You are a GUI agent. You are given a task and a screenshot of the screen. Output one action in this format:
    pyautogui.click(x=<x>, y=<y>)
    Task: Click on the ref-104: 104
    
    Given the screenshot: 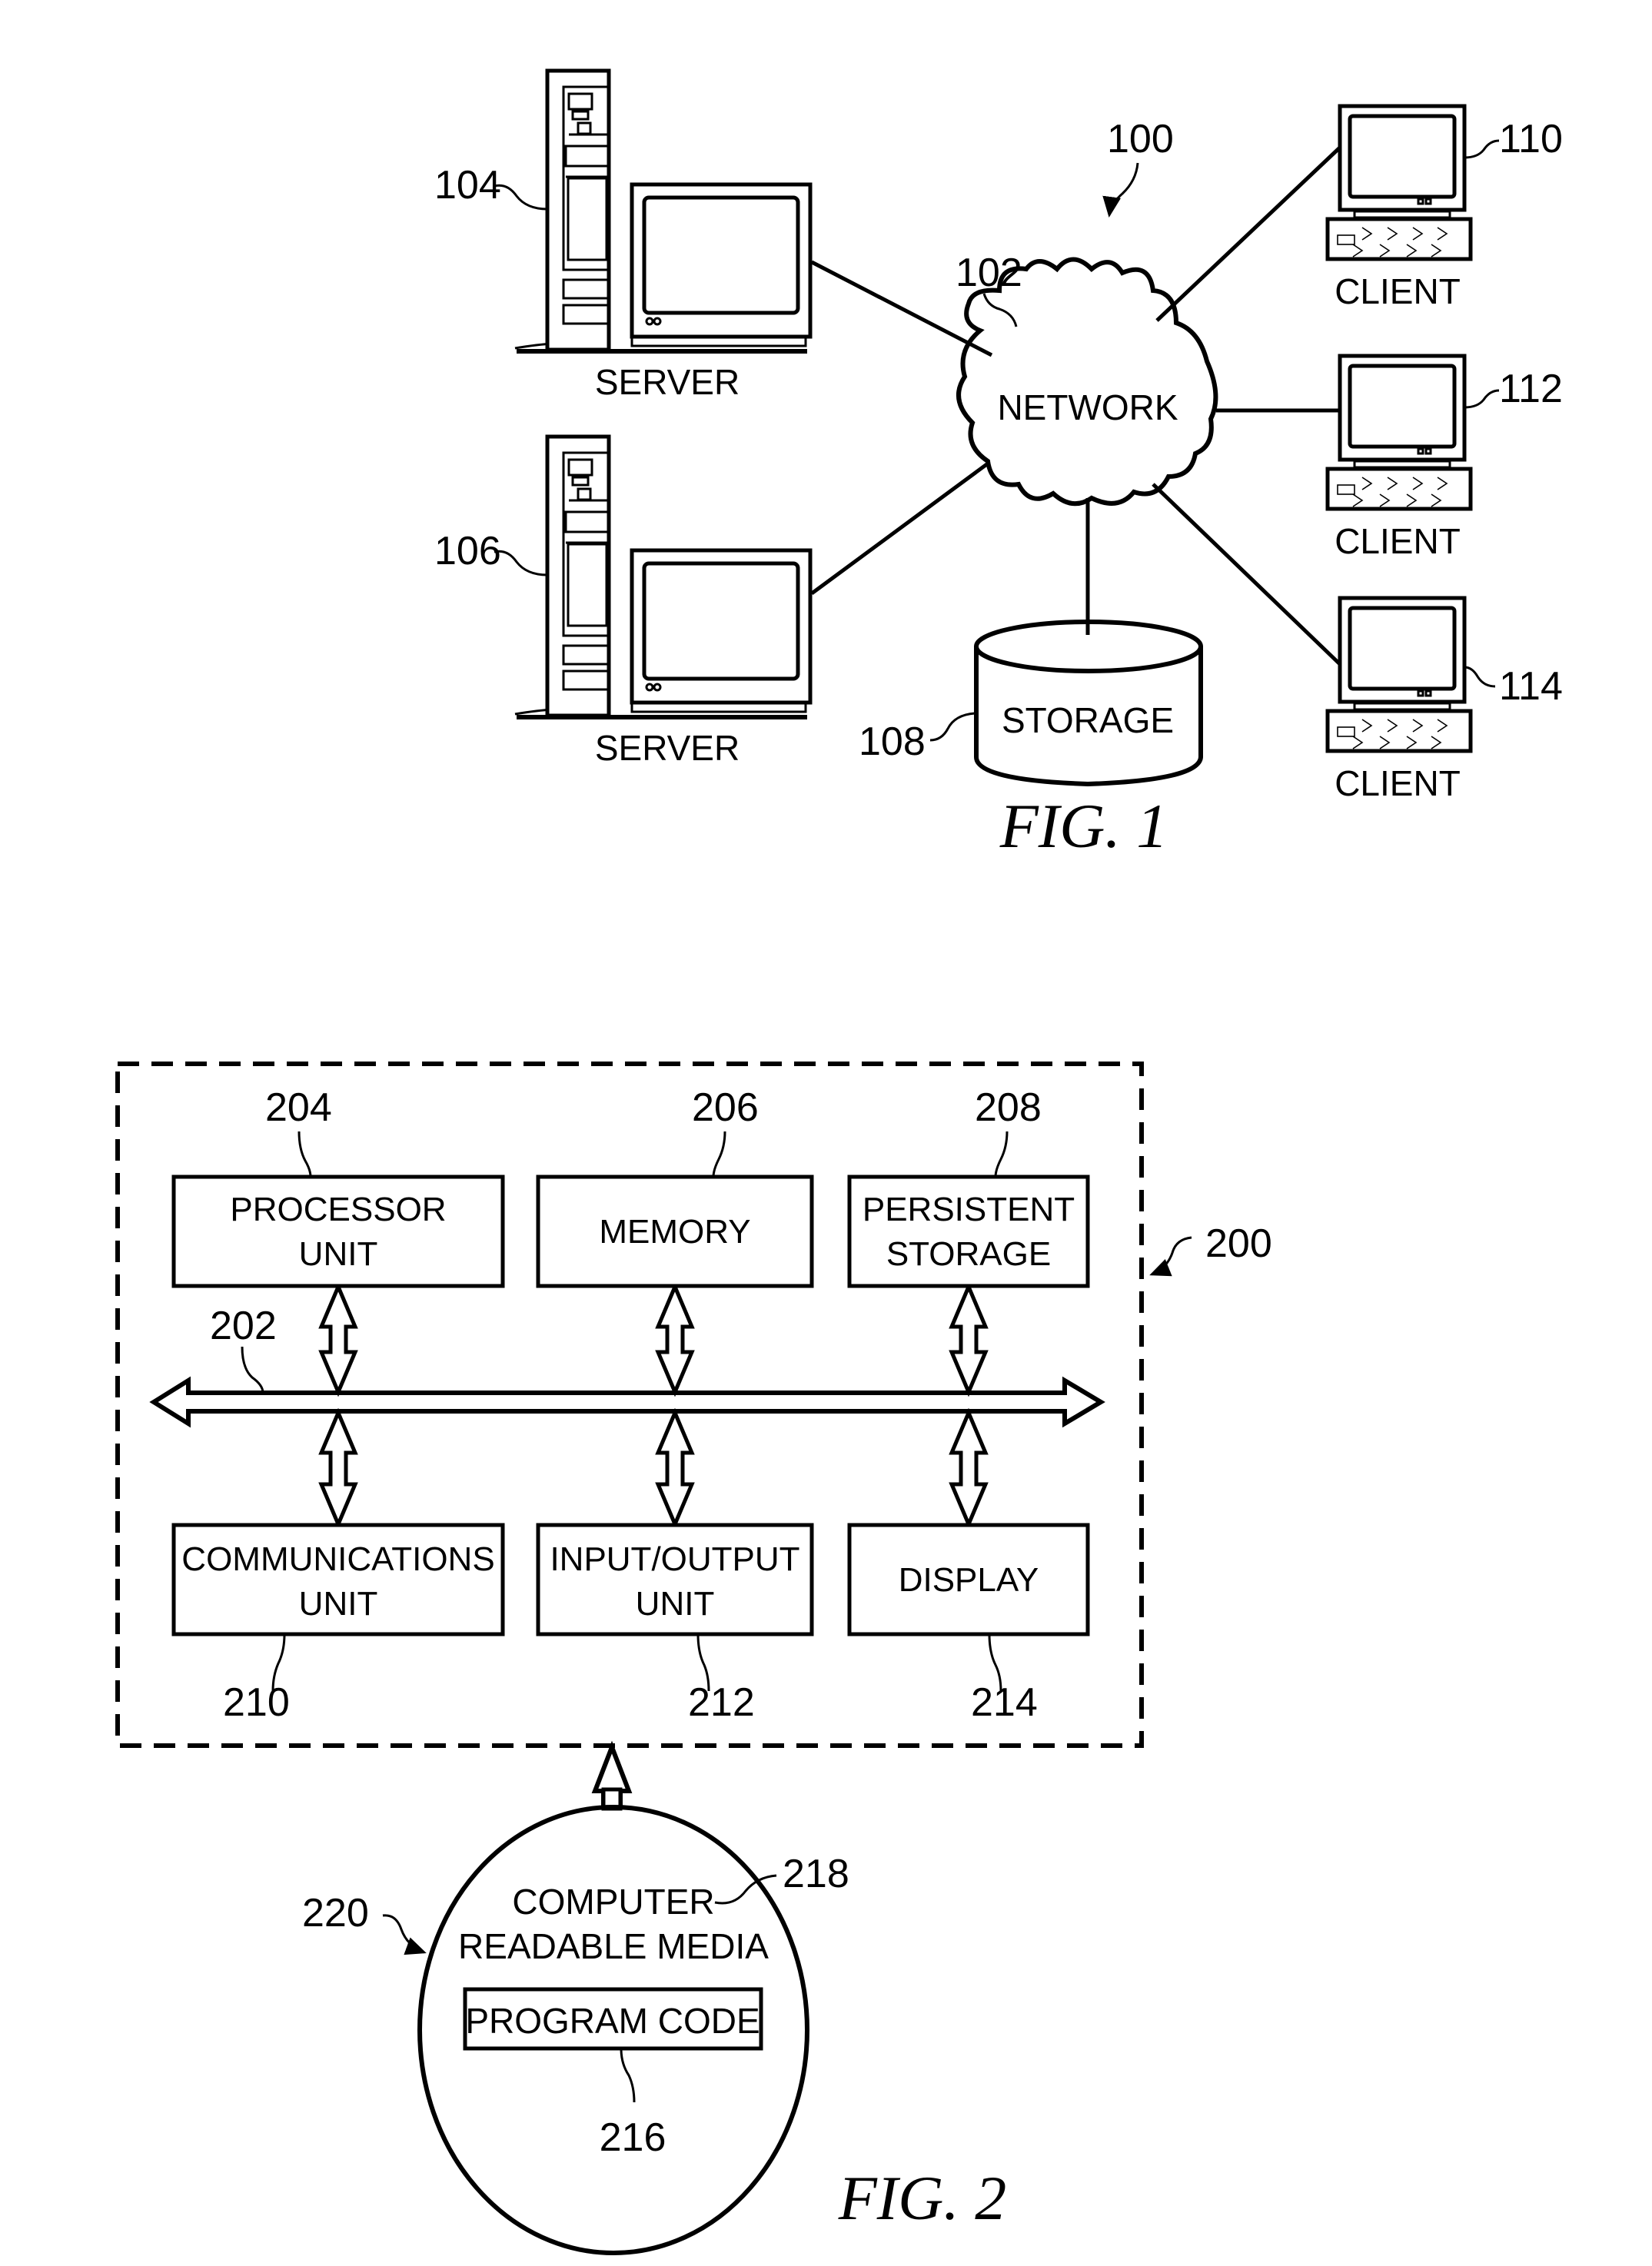 What is the action you would take?
    pyautogui.click(x=467, y=185)
    